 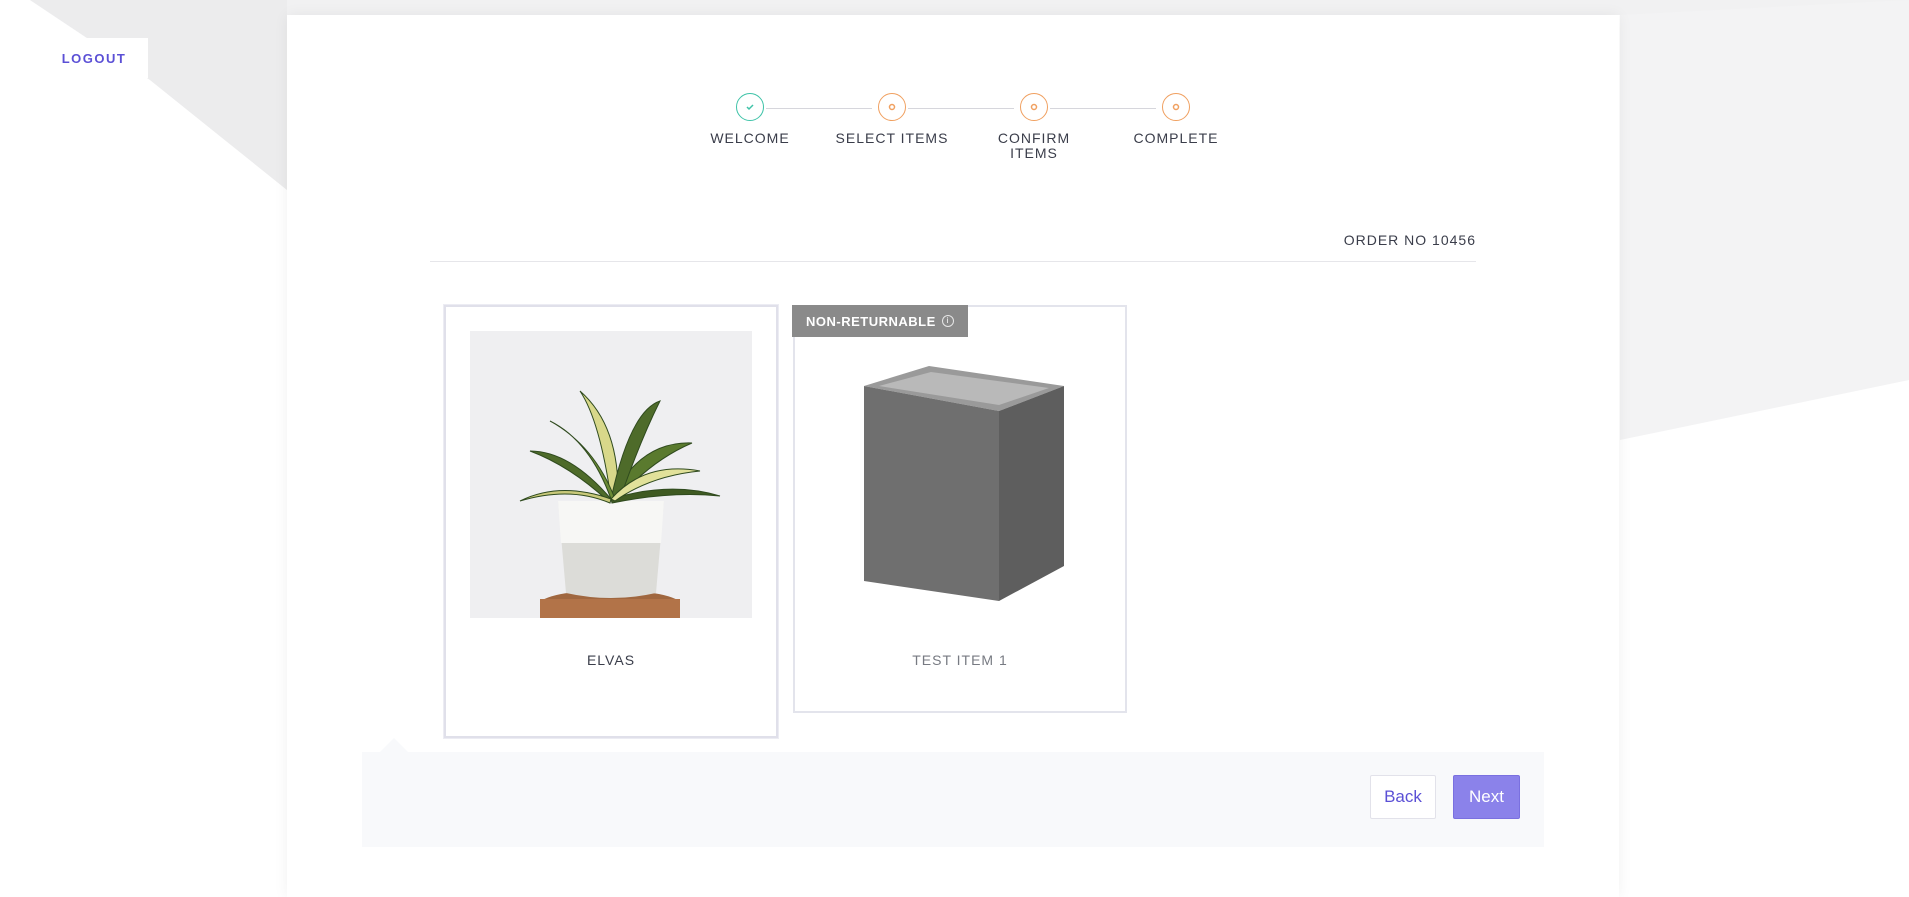 I want to click on step-label: COMPLETE, so click(x=1176, y=138).